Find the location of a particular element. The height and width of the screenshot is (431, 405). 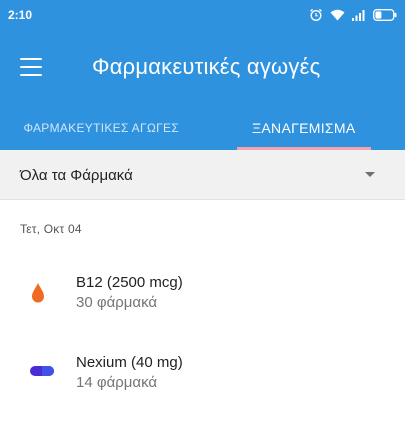

status-icons is located at coordinates (353, 15).